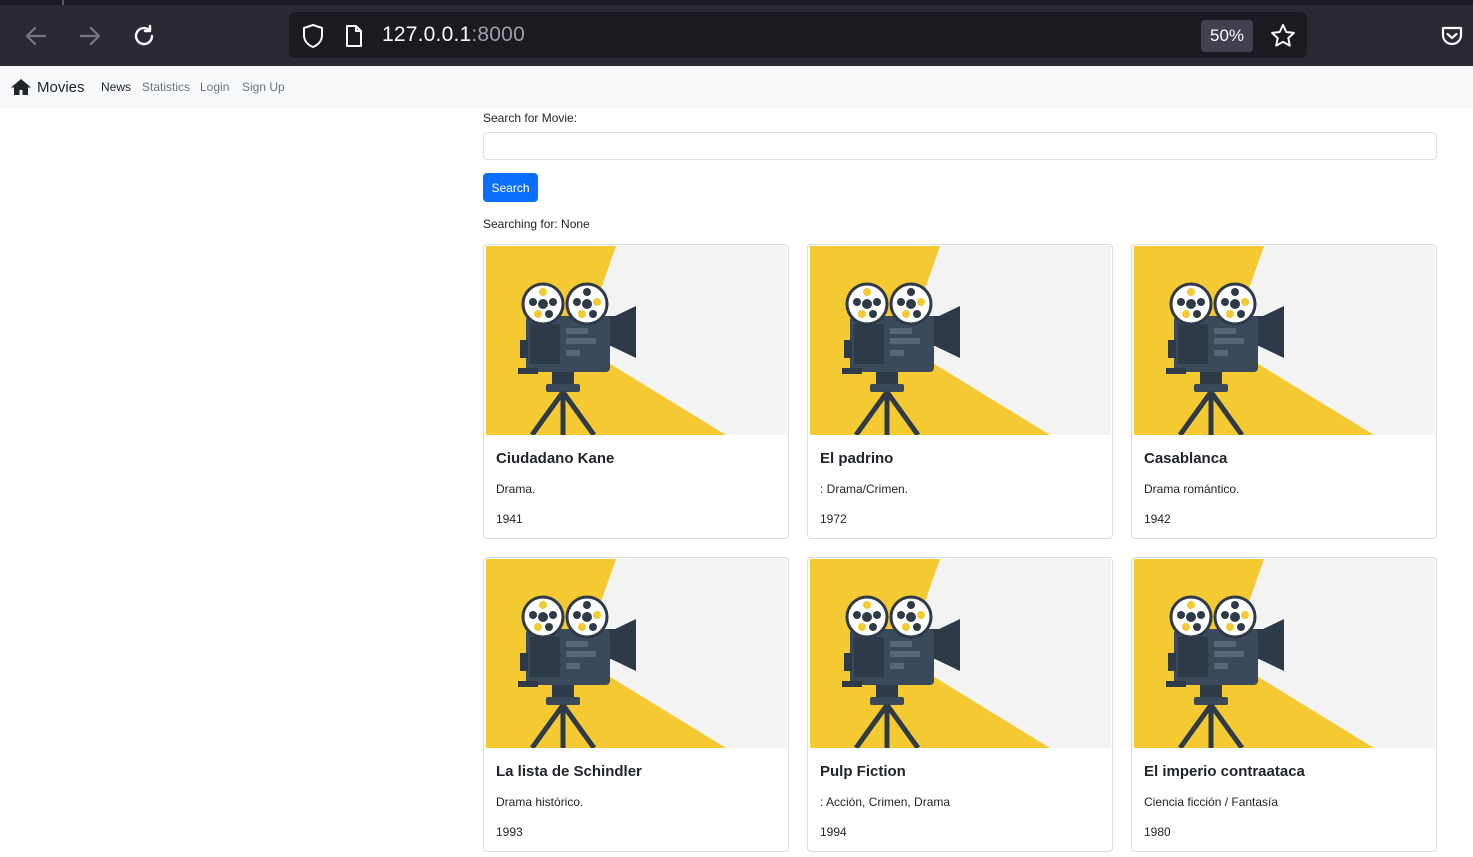 The height and width of the screenshot is (857, 1473). What do you see at coordinates (863, 771) in the screenshot?
I see `movie-title: Pulp Fiction` at bounding box center [863, 771].